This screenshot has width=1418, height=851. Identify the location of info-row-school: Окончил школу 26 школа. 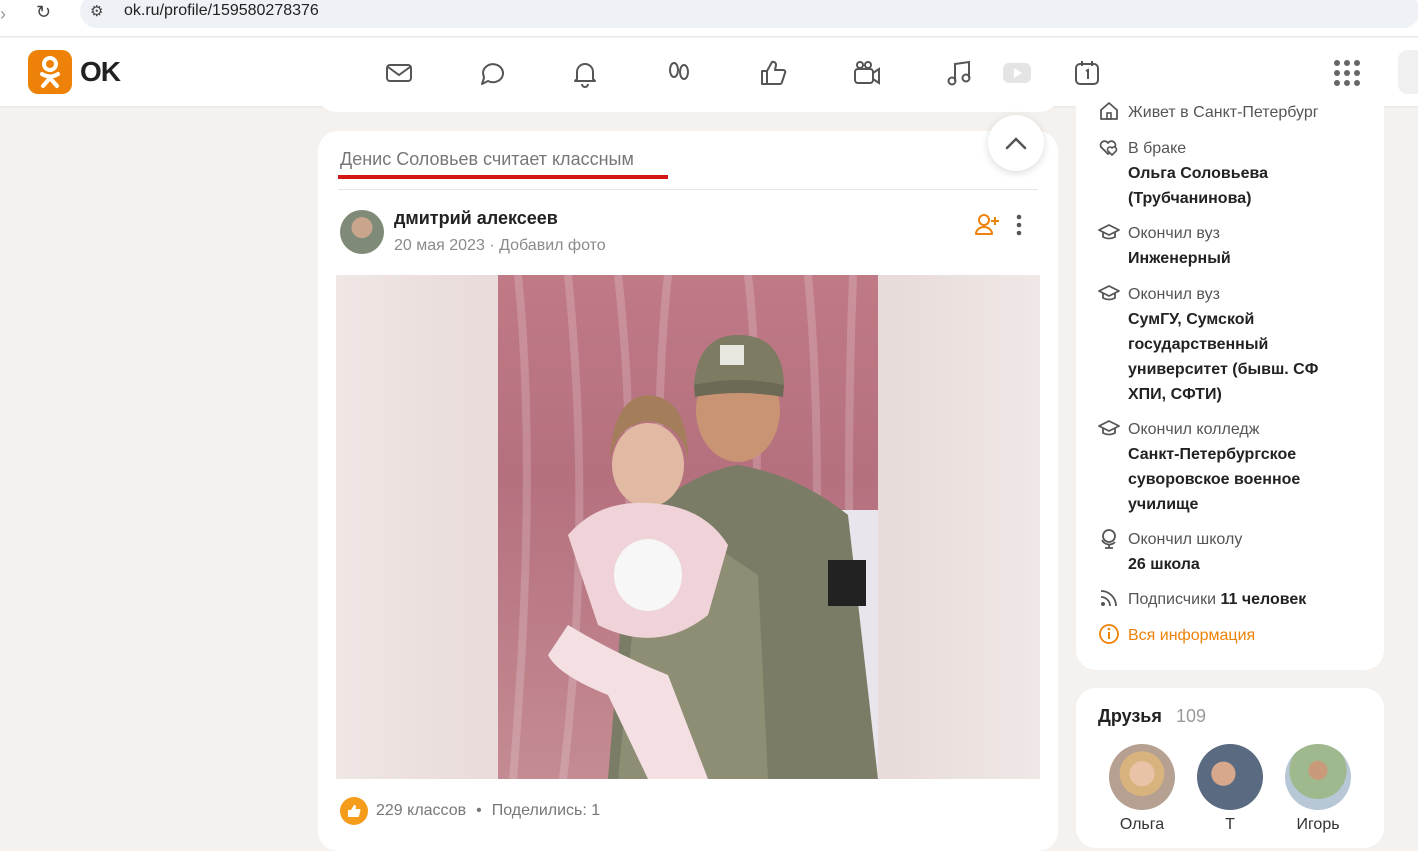
(1170, 552).